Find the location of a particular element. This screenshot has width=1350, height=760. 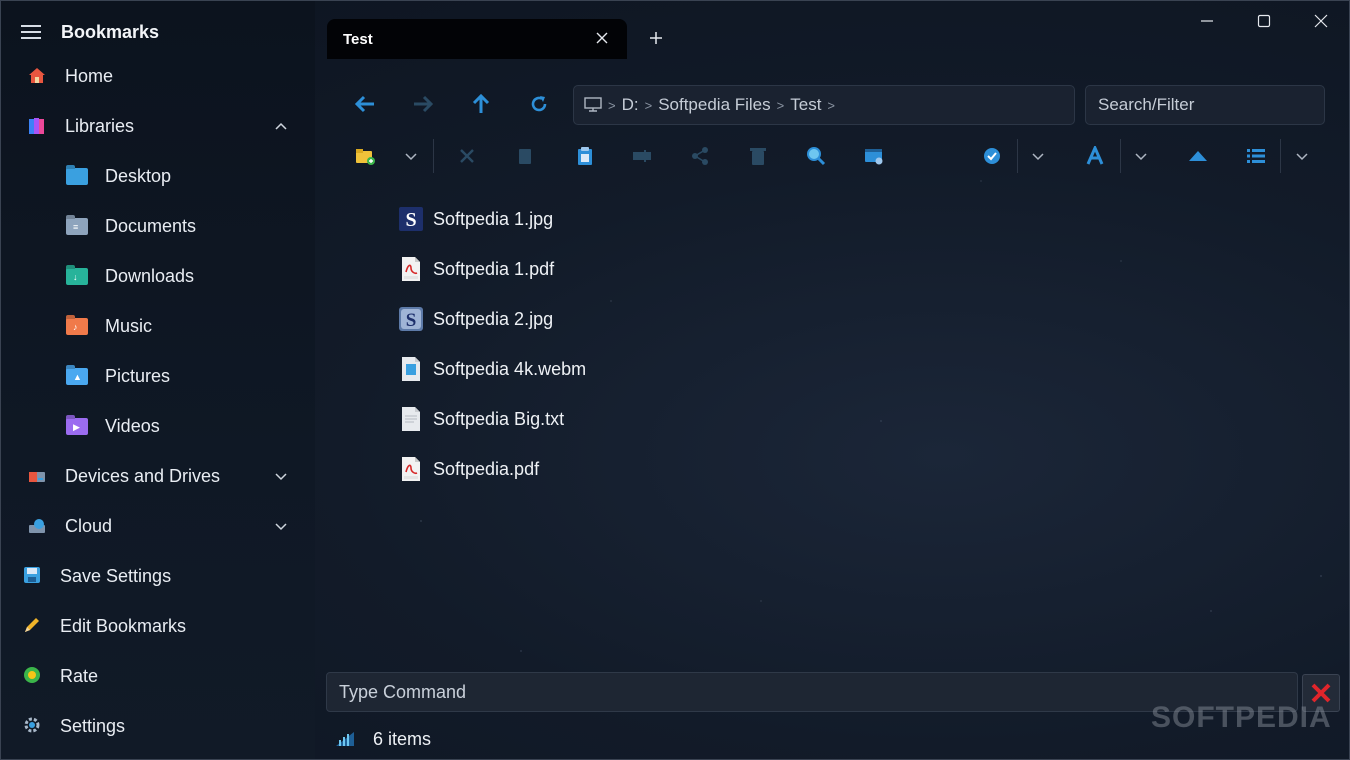

maximize-icon is located at coordinates (1264, 21).